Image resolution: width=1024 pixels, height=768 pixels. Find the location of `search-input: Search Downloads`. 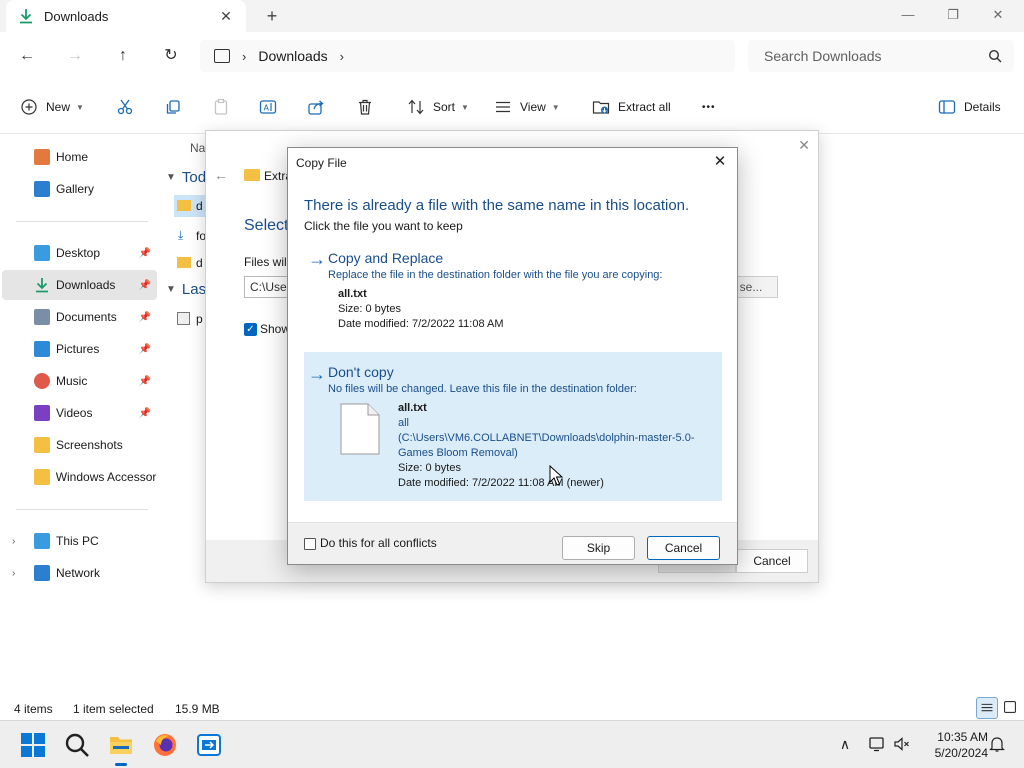

search-input: Search Downloads is located at coordinates (881, 56).